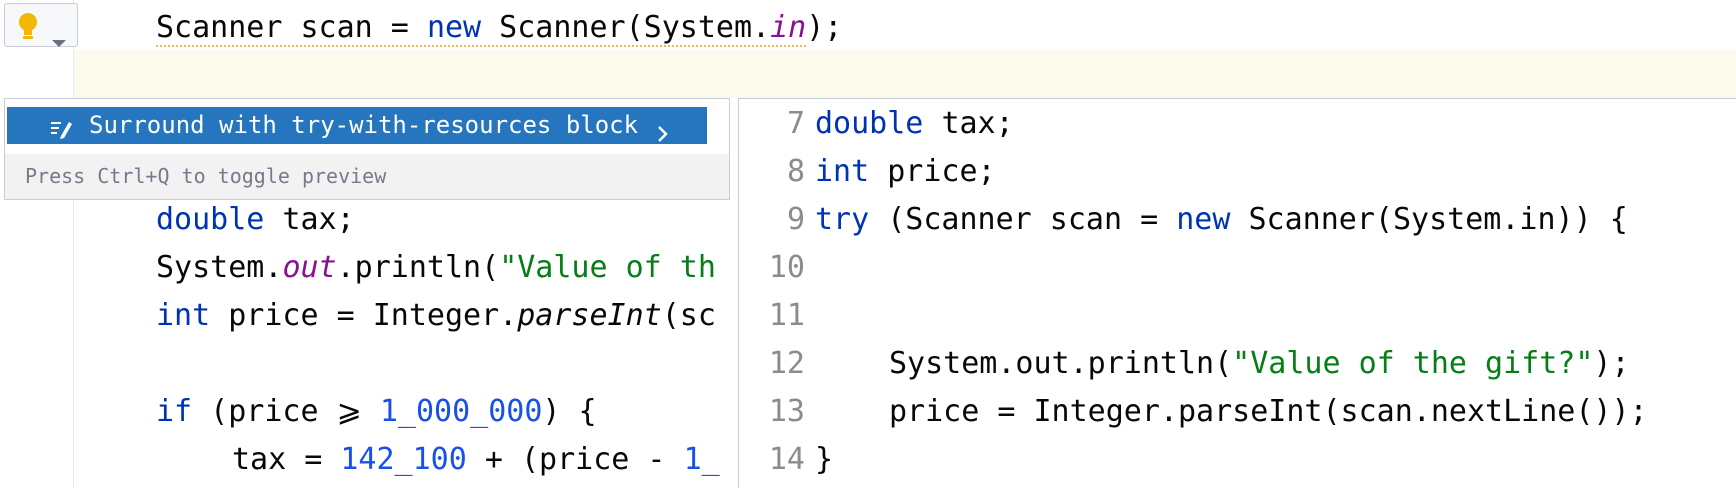 The image size is (1736, 488). What do you see at coordinates (1237, 316) in the screenshot?
I see `preview-line-11: 11` at bounding box center [1237, 316].